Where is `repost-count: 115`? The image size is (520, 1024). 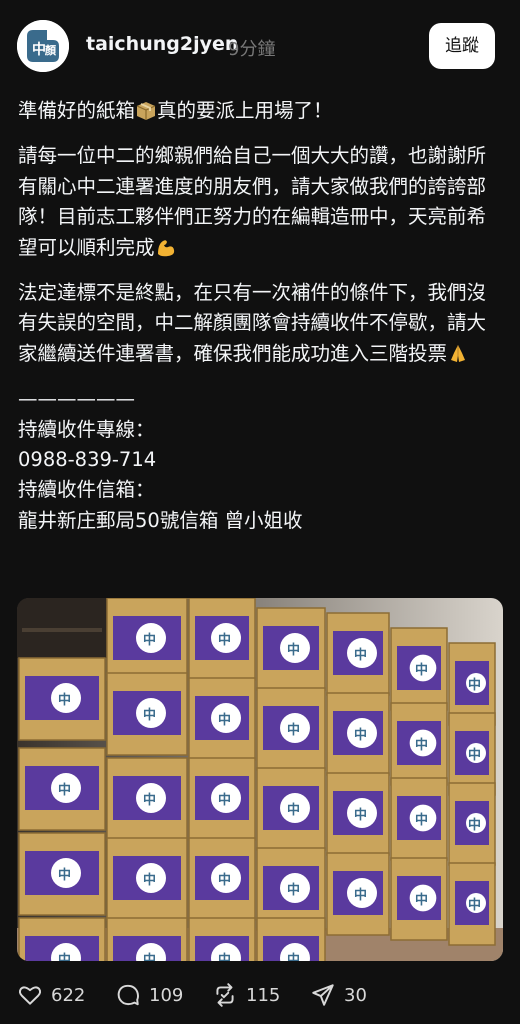
repost-count: 115 is located at coordinates (263, 995).